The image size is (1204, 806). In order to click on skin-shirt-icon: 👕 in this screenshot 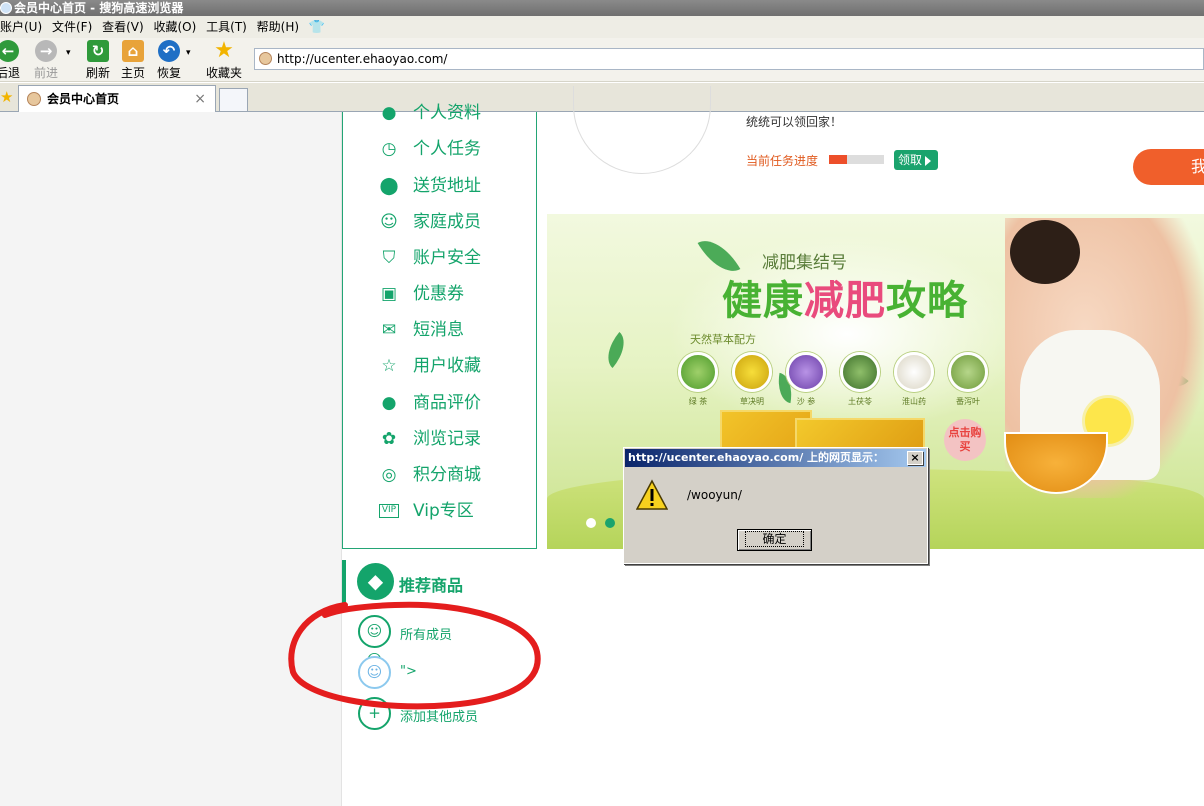, I will do `click(317, 28)`.